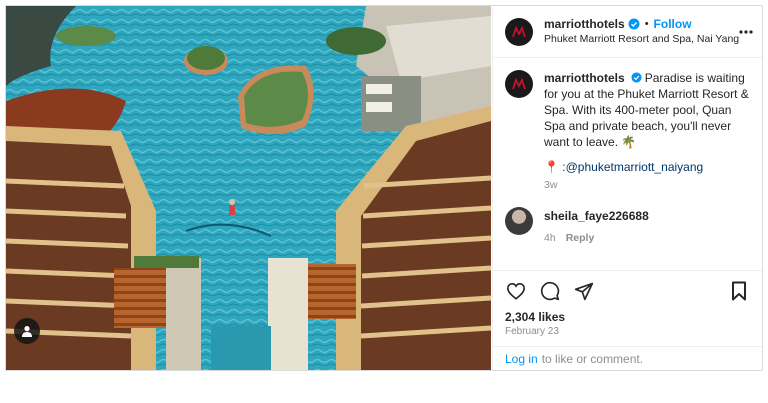 Image resolution: width=768 pixels, height=403 pixels. I want to click on more-options-icon, so click(746, 32).